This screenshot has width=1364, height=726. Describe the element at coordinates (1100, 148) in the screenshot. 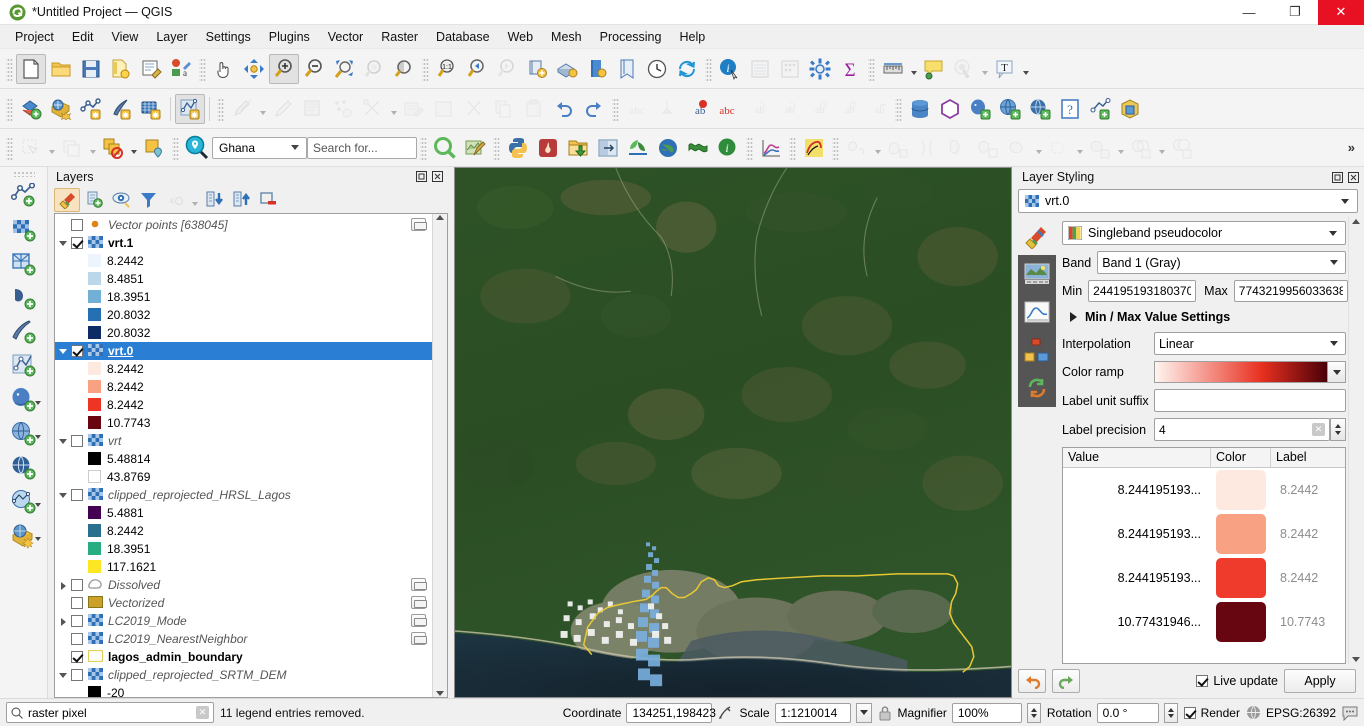

I see `geometry-tool-8-button` at that location.